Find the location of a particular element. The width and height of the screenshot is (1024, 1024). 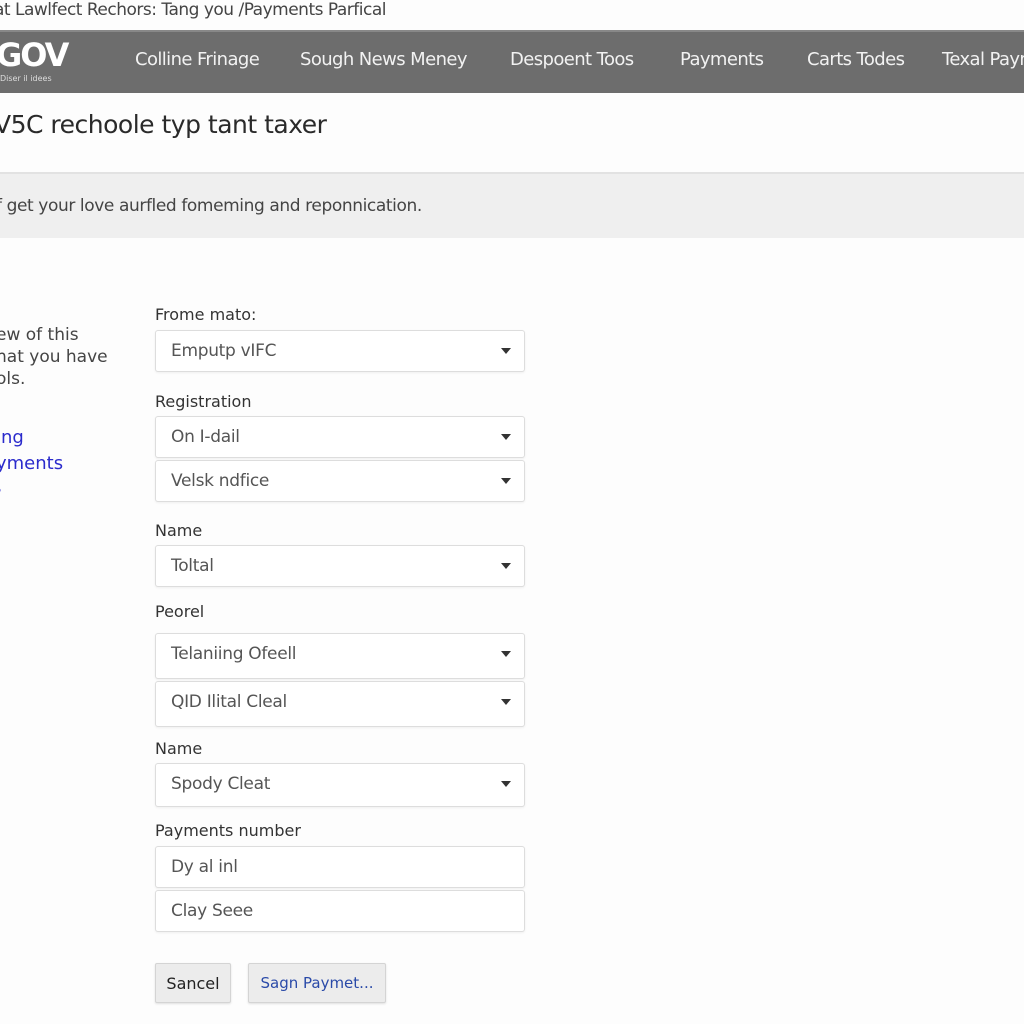

select-value: QID Ilital Cleal is located at coordinates (229, 702).